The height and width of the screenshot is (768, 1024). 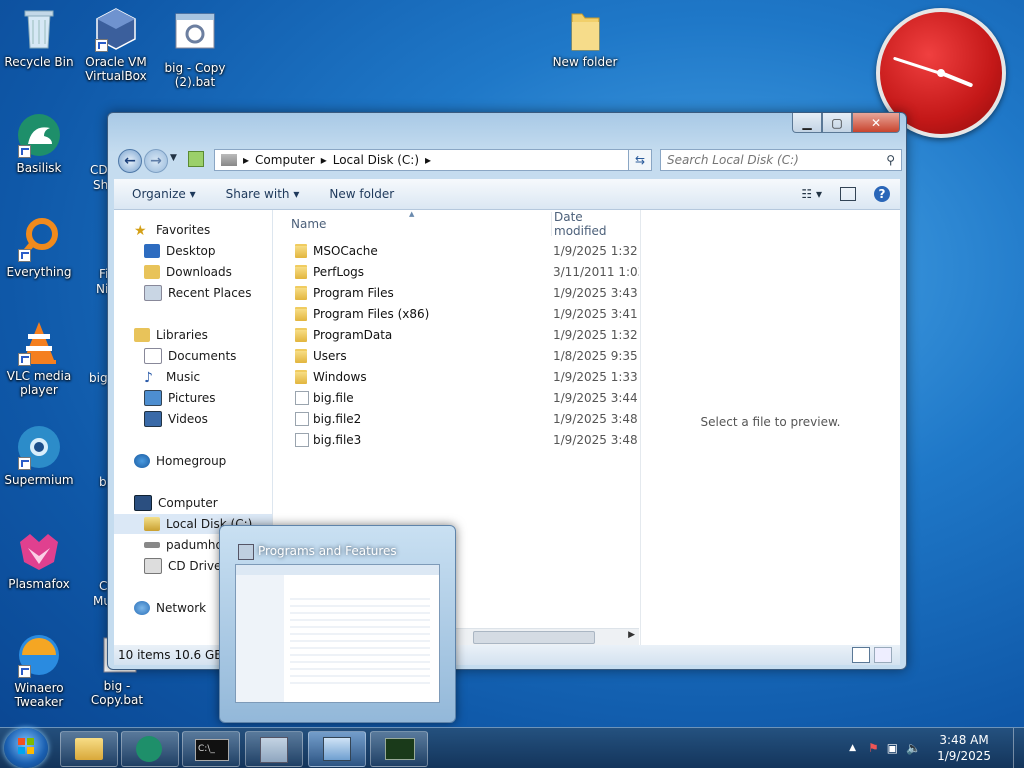 I want to click on file-row: big.file31/9/2025 3:48 AM, so click(x=456, y=439).